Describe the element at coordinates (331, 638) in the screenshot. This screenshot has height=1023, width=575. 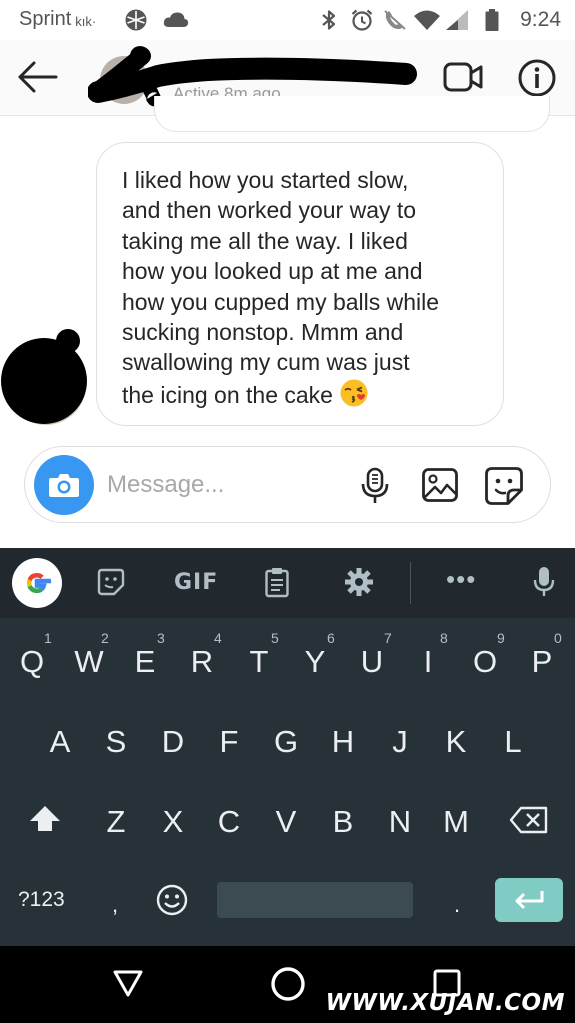
I see `key-hint-5: 6` at that location.